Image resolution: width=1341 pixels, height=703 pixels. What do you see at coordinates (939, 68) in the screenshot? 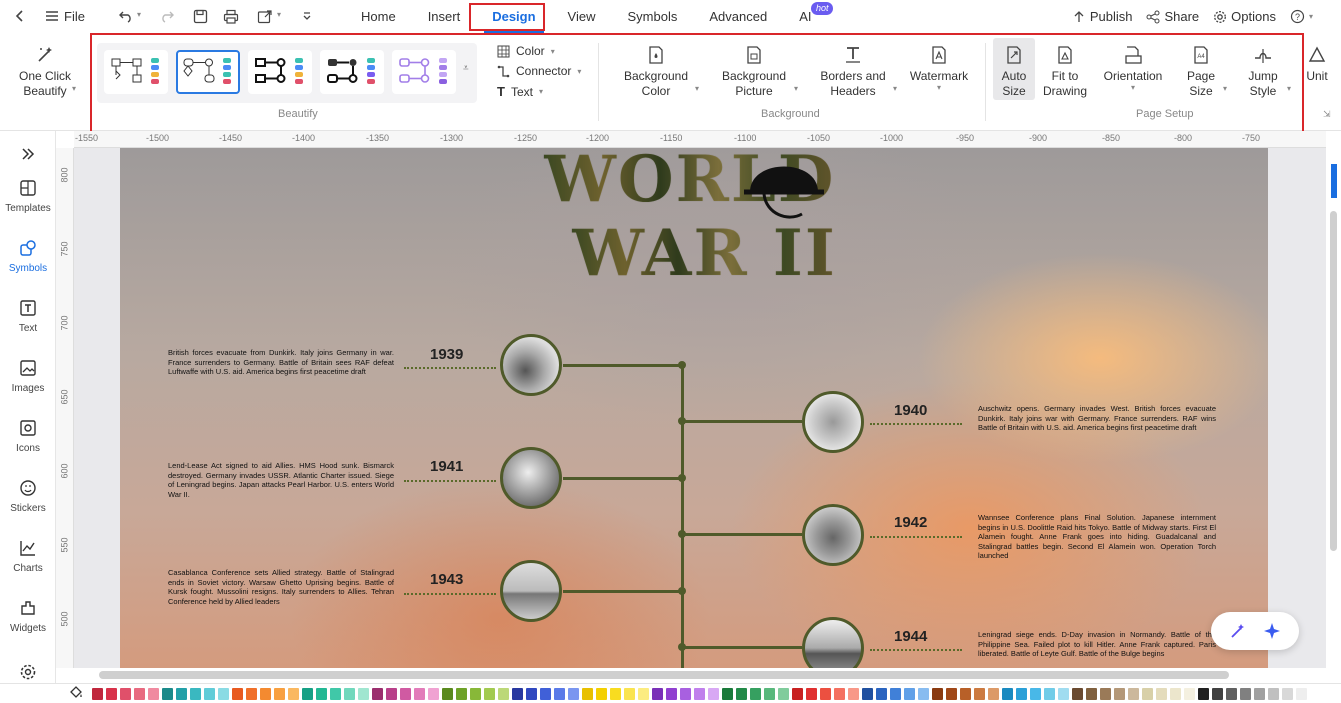
I see `watermark-button: Watermark ▾` at bounding box center [939, 68].